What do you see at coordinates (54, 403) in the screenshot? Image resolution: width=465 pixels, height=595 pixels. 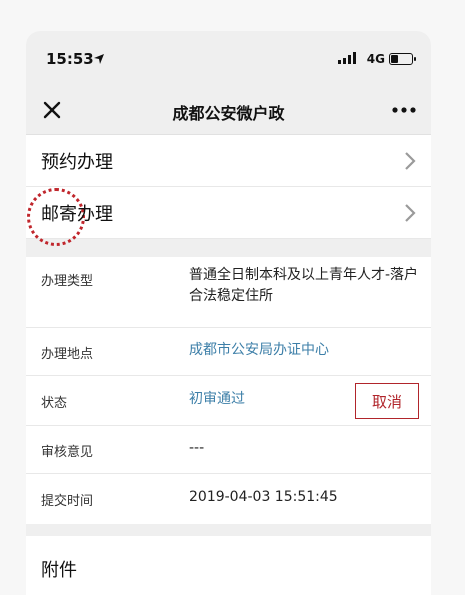 I see `detail-label: 状态` at bounding box center [54, 403].